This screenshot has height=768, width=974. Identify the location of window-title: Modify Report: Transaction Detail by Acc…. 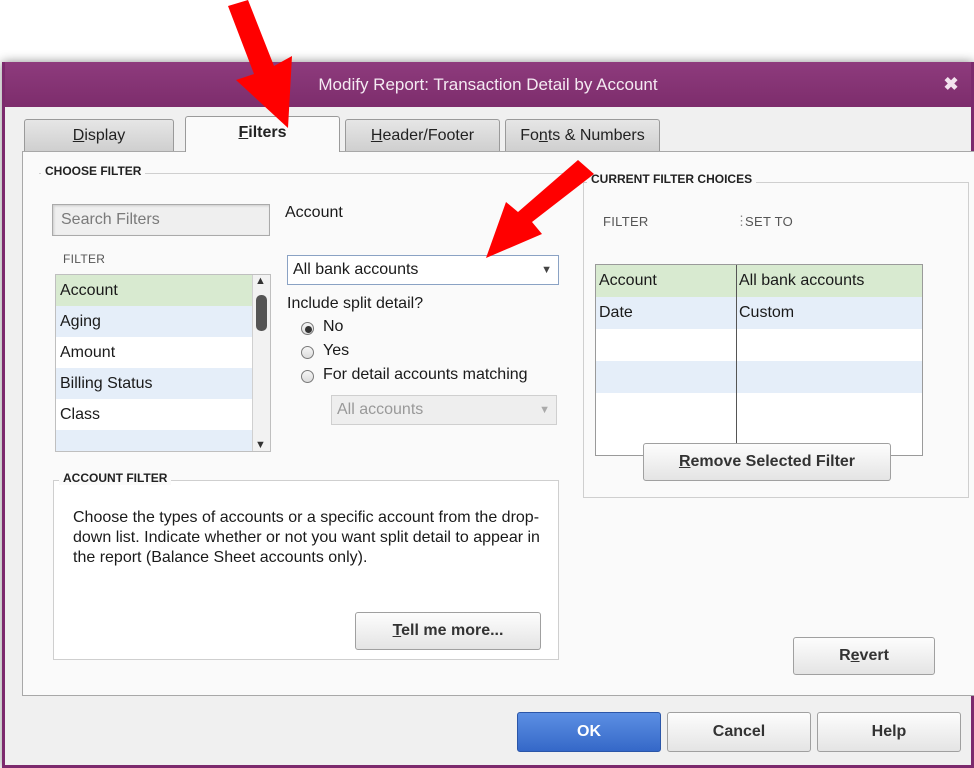
(488, 84).